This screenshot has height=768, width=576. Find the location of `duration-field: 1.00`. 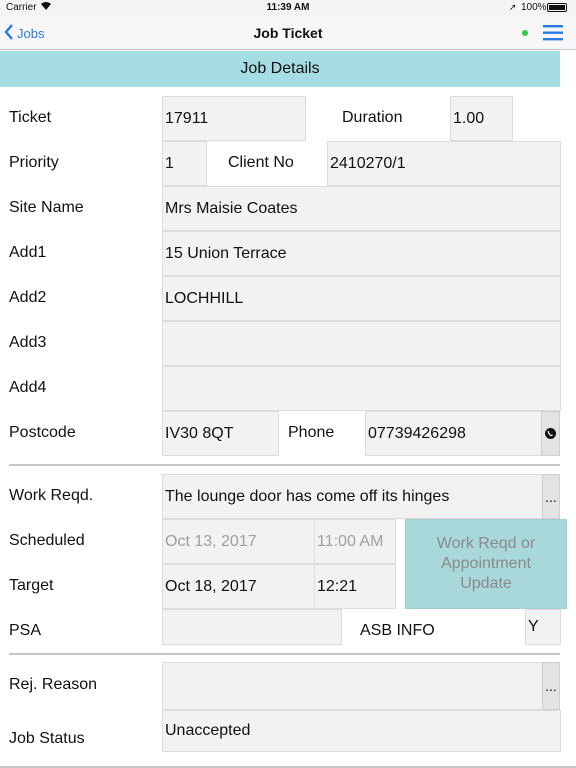

duration-field: 1.00 is located at coordinates (481, 118).